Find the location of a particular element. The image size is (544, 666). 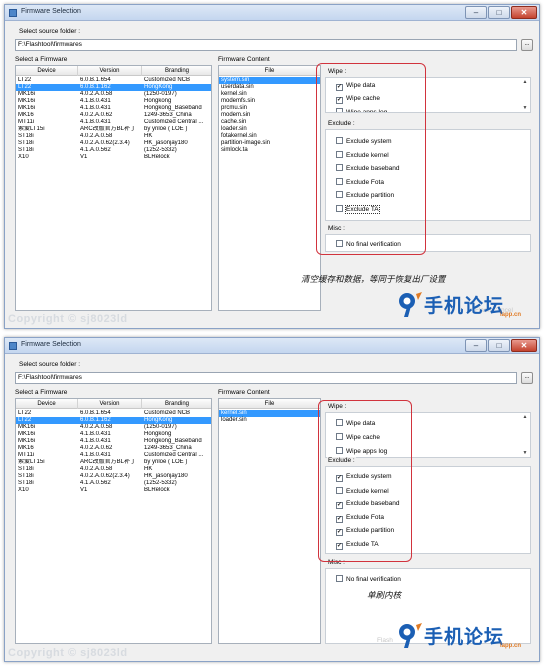

file-item: cache.sin is located at coordinates (269, 122).